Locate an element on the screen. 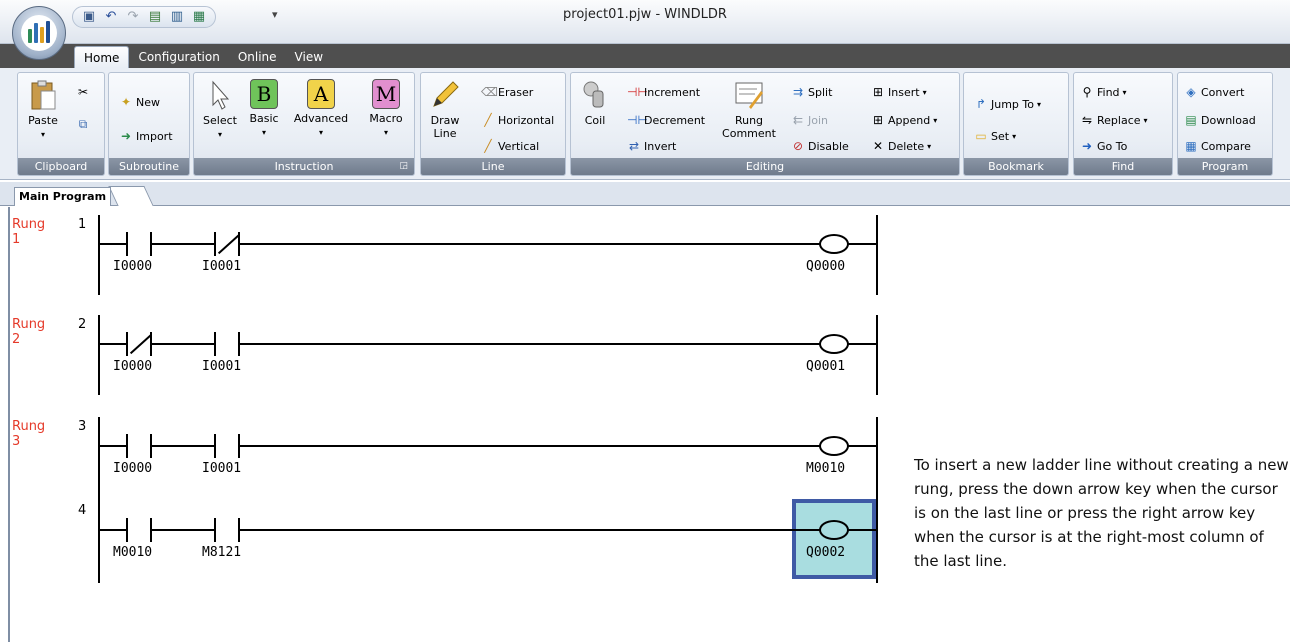 The height and width of the screenshot is (642, 1290). go-to-button: ➜ Go To is located at coordinates (1103, 146).